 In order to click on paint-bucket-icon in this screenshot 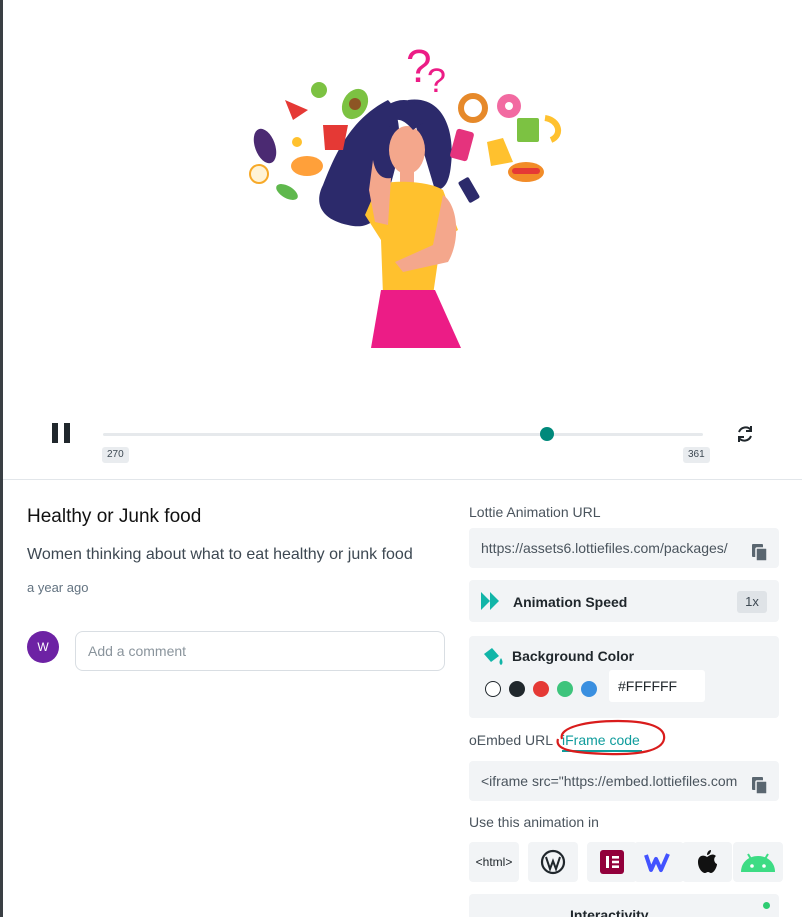, I will do `click(493, 656)`.